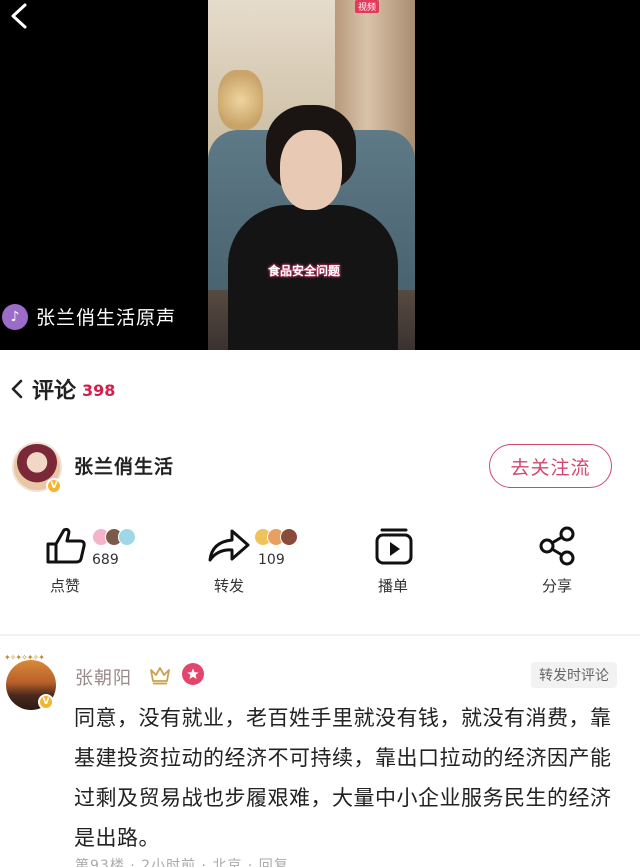 The width and height of the screenshot is (640, 867). Describe the element at coordinates (105, 560) in the screenshot. I see `like-count: 689` at that location.